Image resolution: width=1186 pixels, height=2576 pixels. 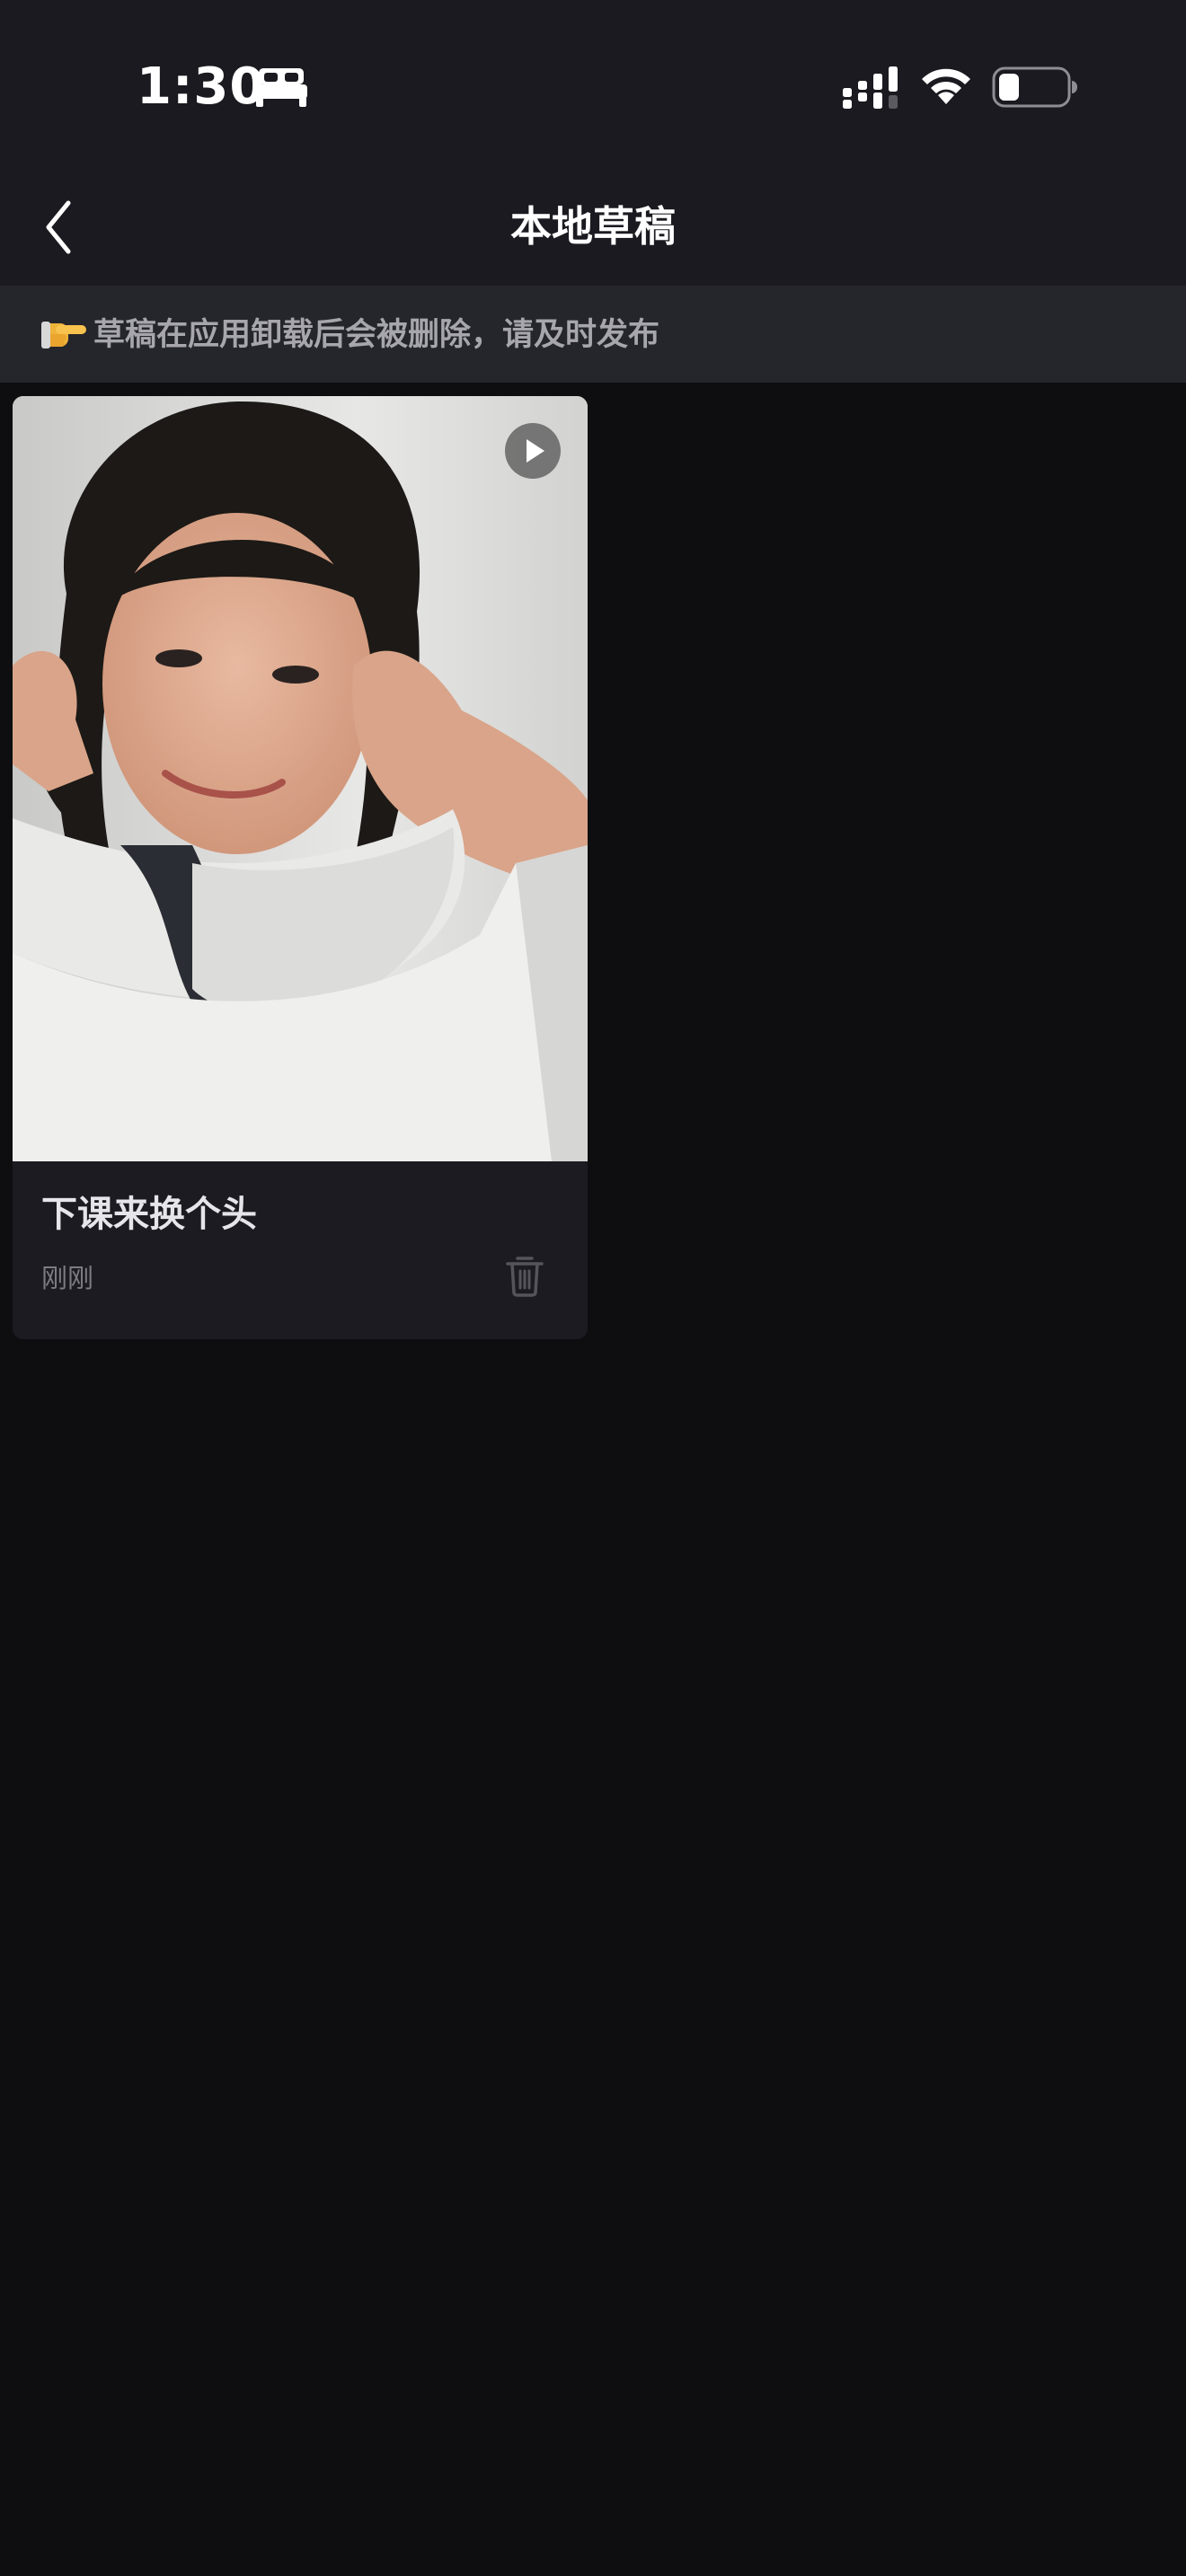 I want to click on notice-text: 草稿在应用卸载后会被删除，请及时发布, so click(x=376, y=335).